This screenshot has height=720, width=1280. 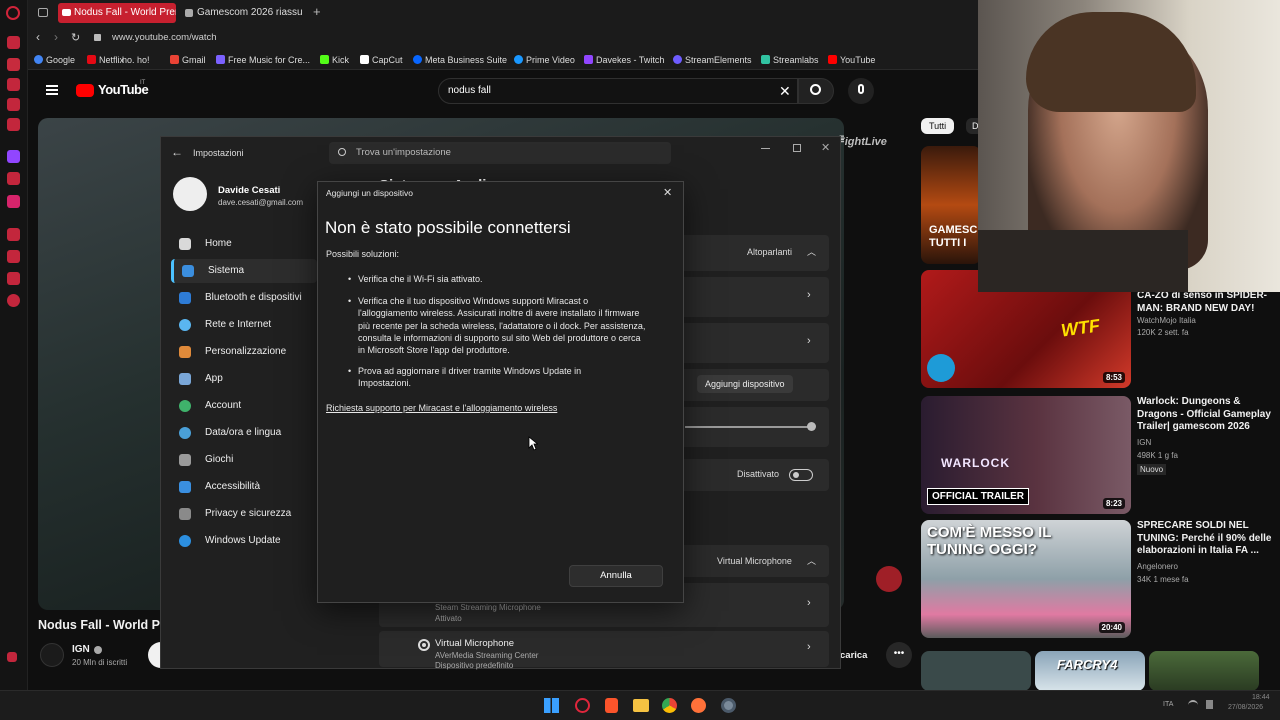 What do you see at coordinates (13, 13) in the screenshot?
I see `opera-logo-icon` at bounding box center [13, 13].